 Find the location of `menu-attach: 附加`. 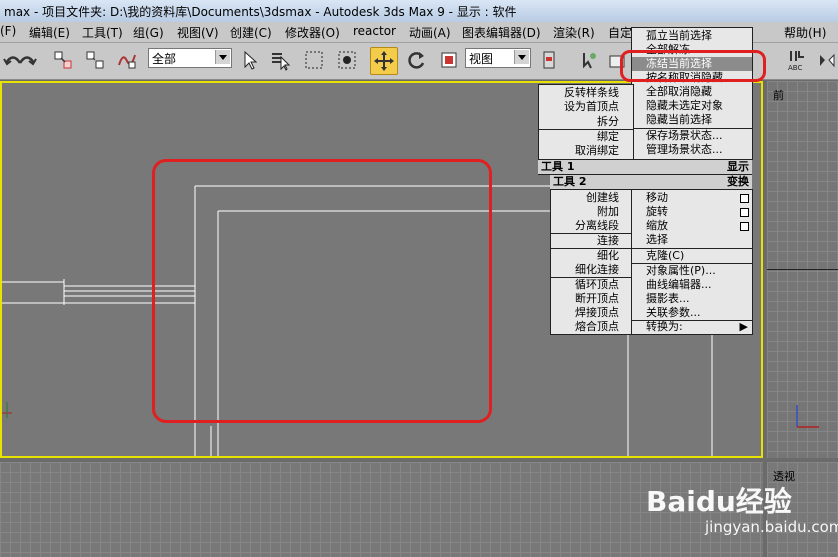

menu-attach: 附加 is located at coordinates (592, 212).